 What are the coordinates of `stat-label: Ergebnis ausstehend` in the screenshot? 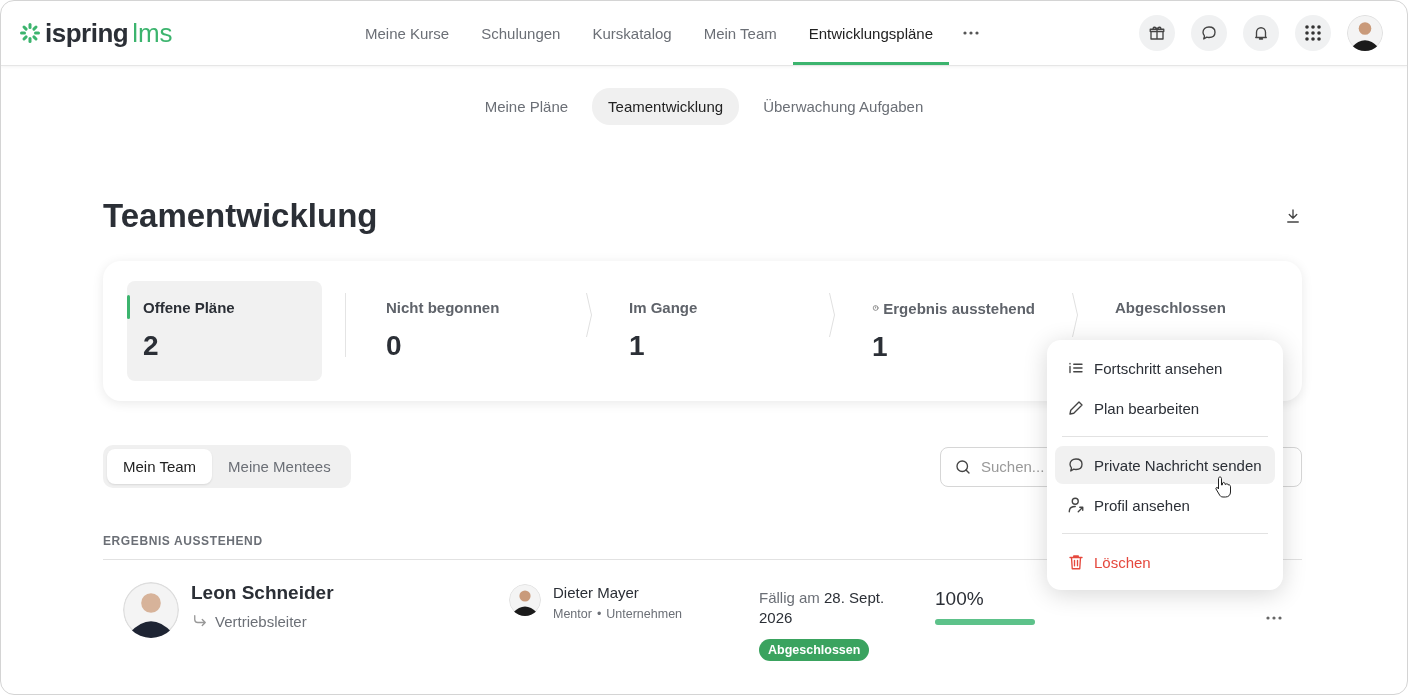 It's located at (953, 308).